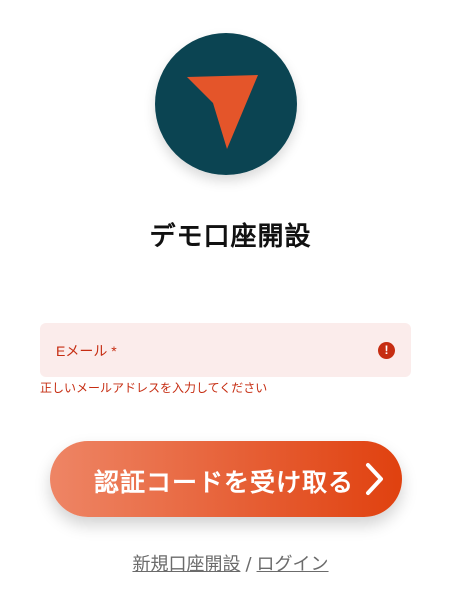  I want to click on arrow-cursor-icon, so click(226, 104).